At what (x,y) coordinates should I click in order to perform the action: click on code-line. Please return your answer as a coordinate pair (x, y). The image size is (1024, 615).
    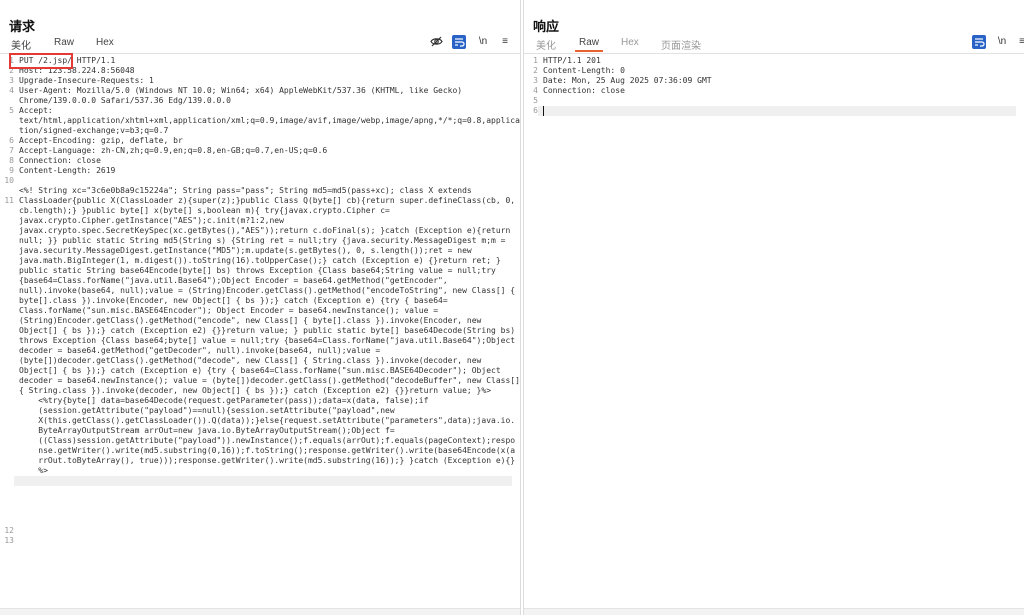
    Looking at the image, I should click on (779, 111).